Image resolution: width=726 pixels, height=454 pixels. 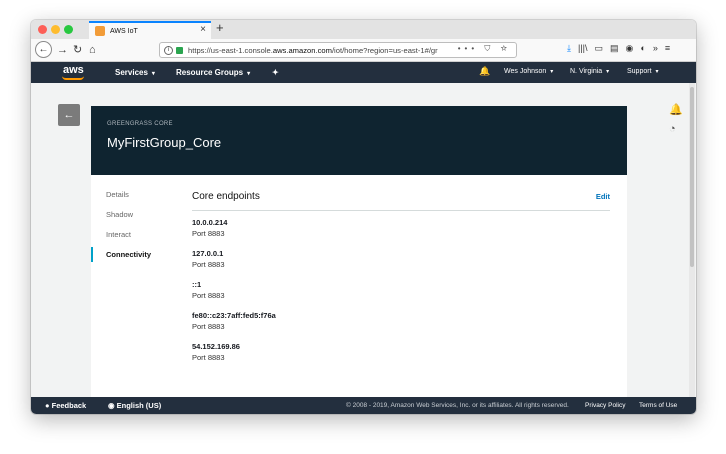 I want to click on url-path: /iot/home?region=us-east-1#/gr, so click(x=384, y=50).